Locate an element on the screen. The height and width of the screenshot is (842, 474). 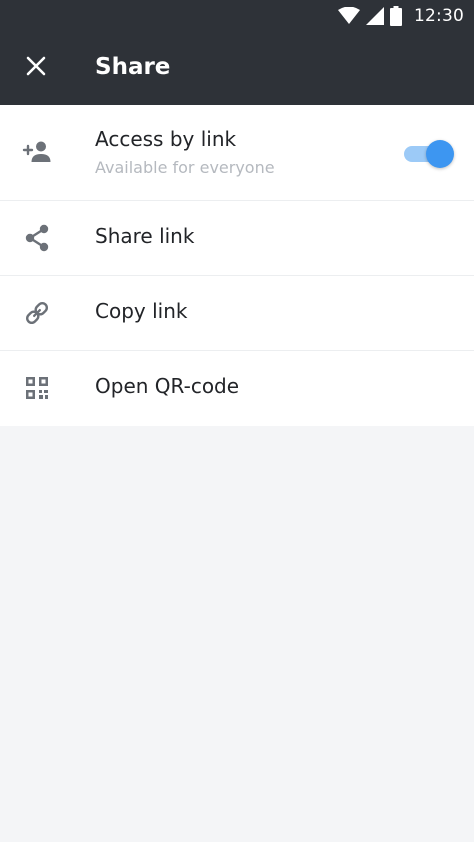
share-link-row: Share link is located at coordinates (237, 238).